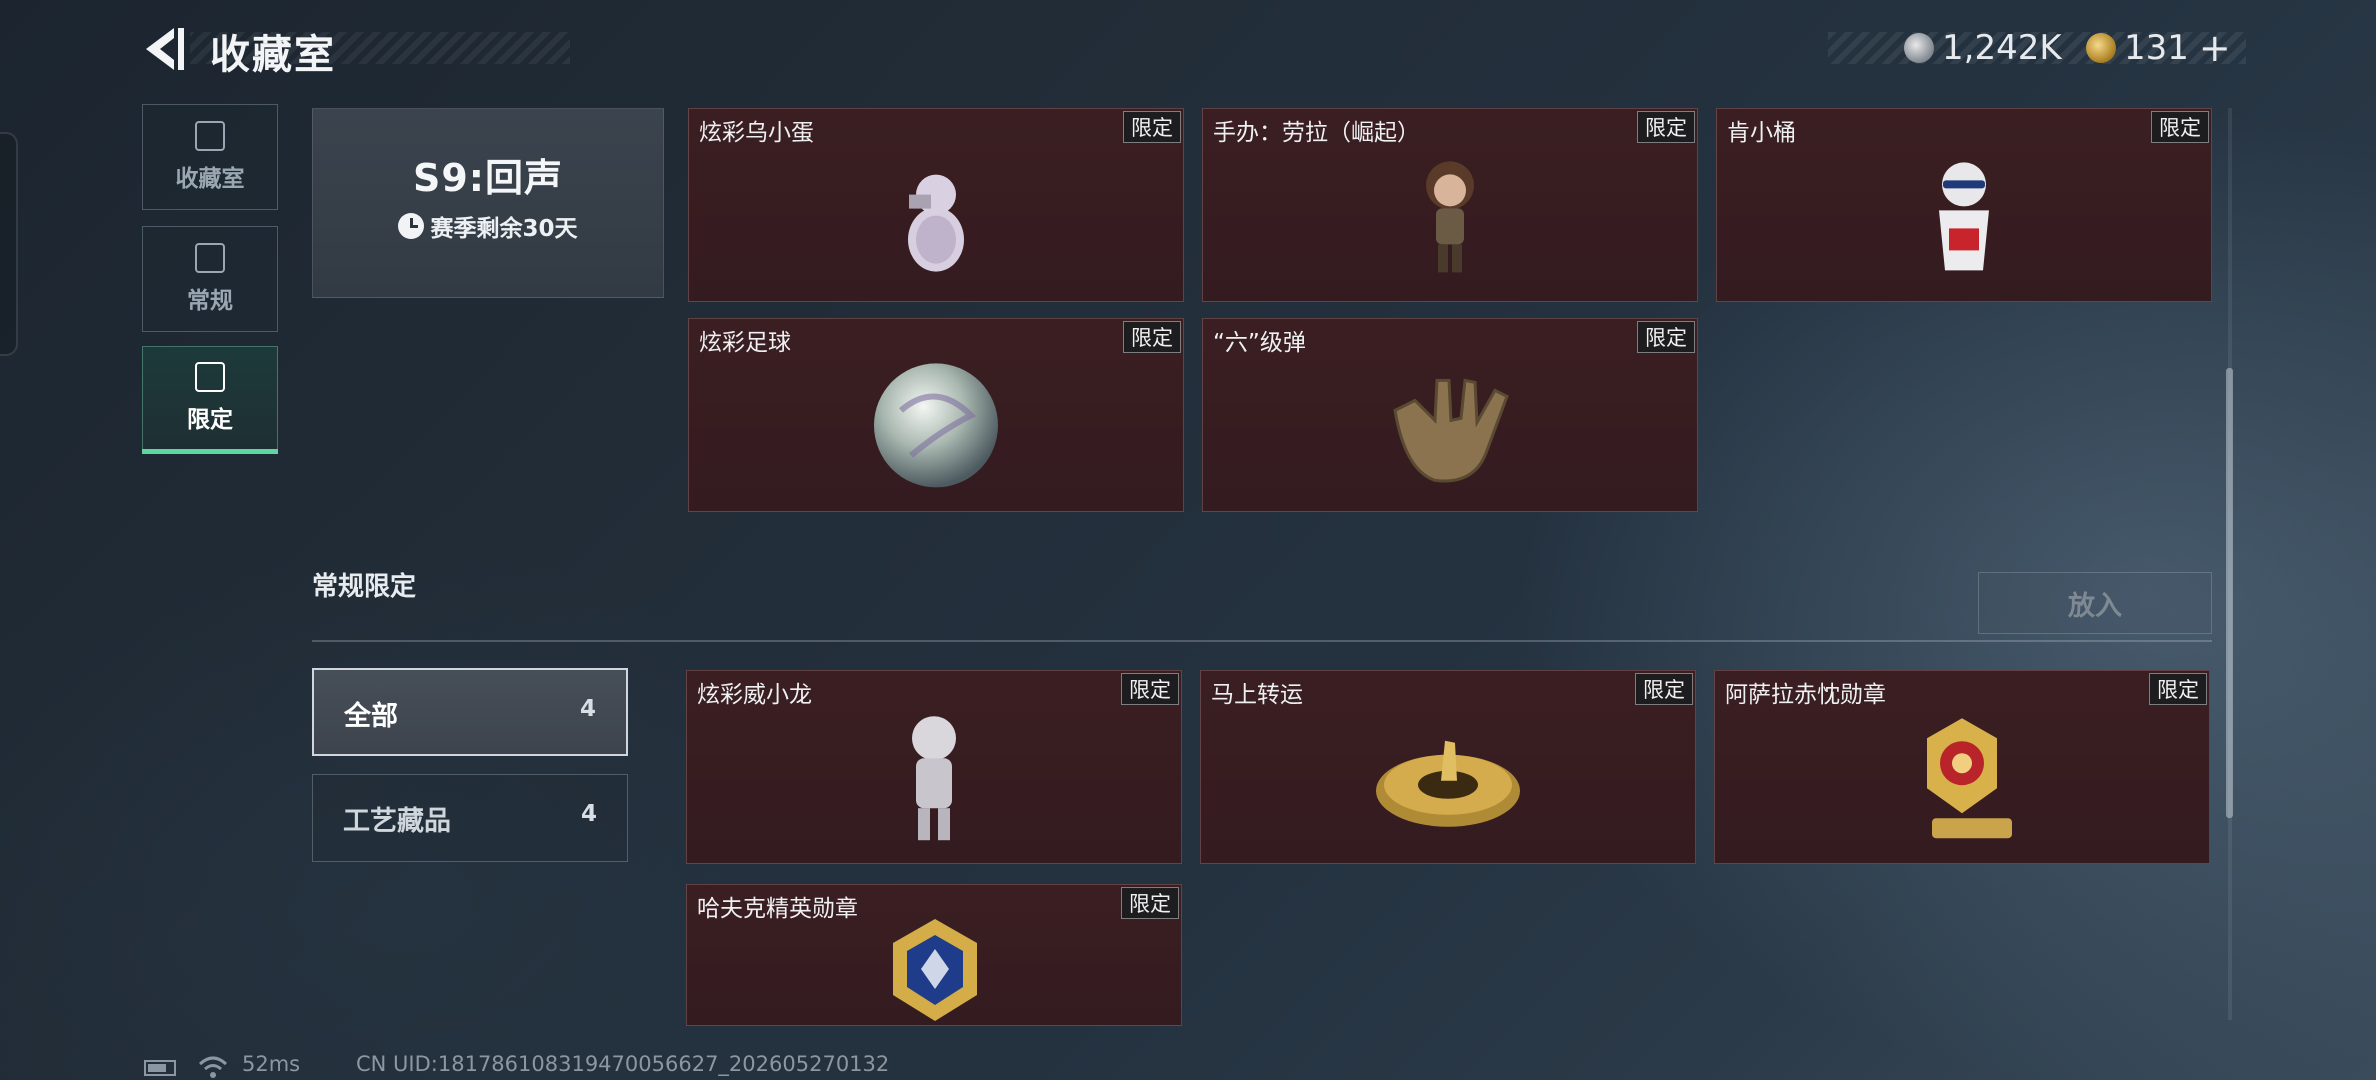 The image size is (2376, 1080). I want to click on item-card: 手办：劳拉（崛起） 限定, so click(1450, 205).